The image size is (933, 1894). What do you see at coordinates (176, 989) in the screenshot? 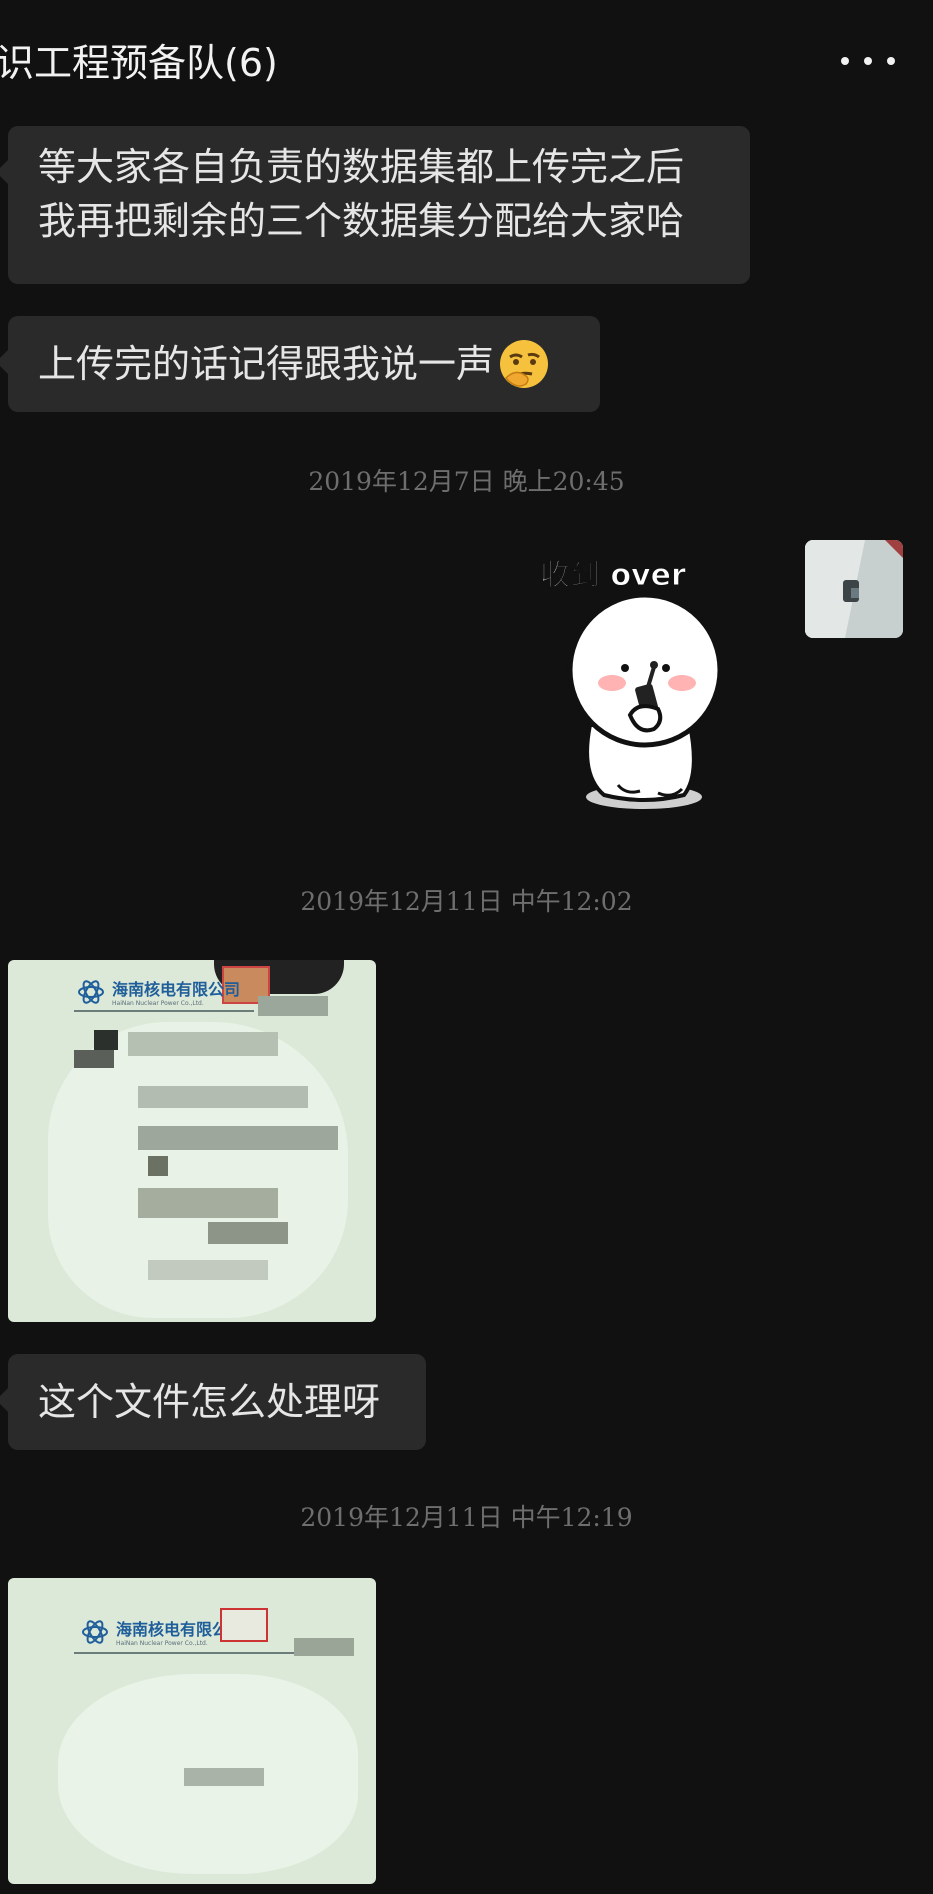
I see `logo-text: 海南核电有限公司` at bounding box center [176, 989].